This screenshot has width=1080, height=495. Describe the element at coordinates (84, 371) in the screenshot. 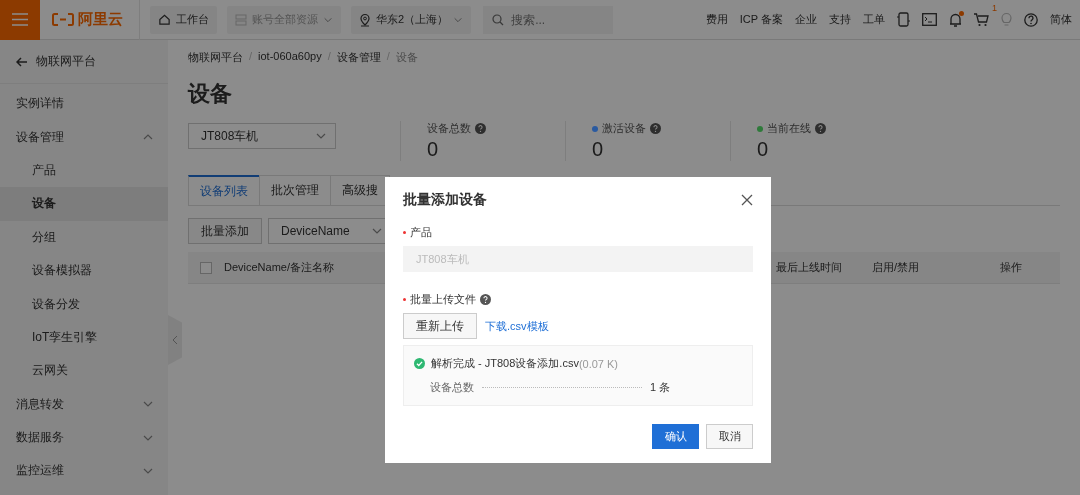

I see `sidebar-item: 云网关` at that location.